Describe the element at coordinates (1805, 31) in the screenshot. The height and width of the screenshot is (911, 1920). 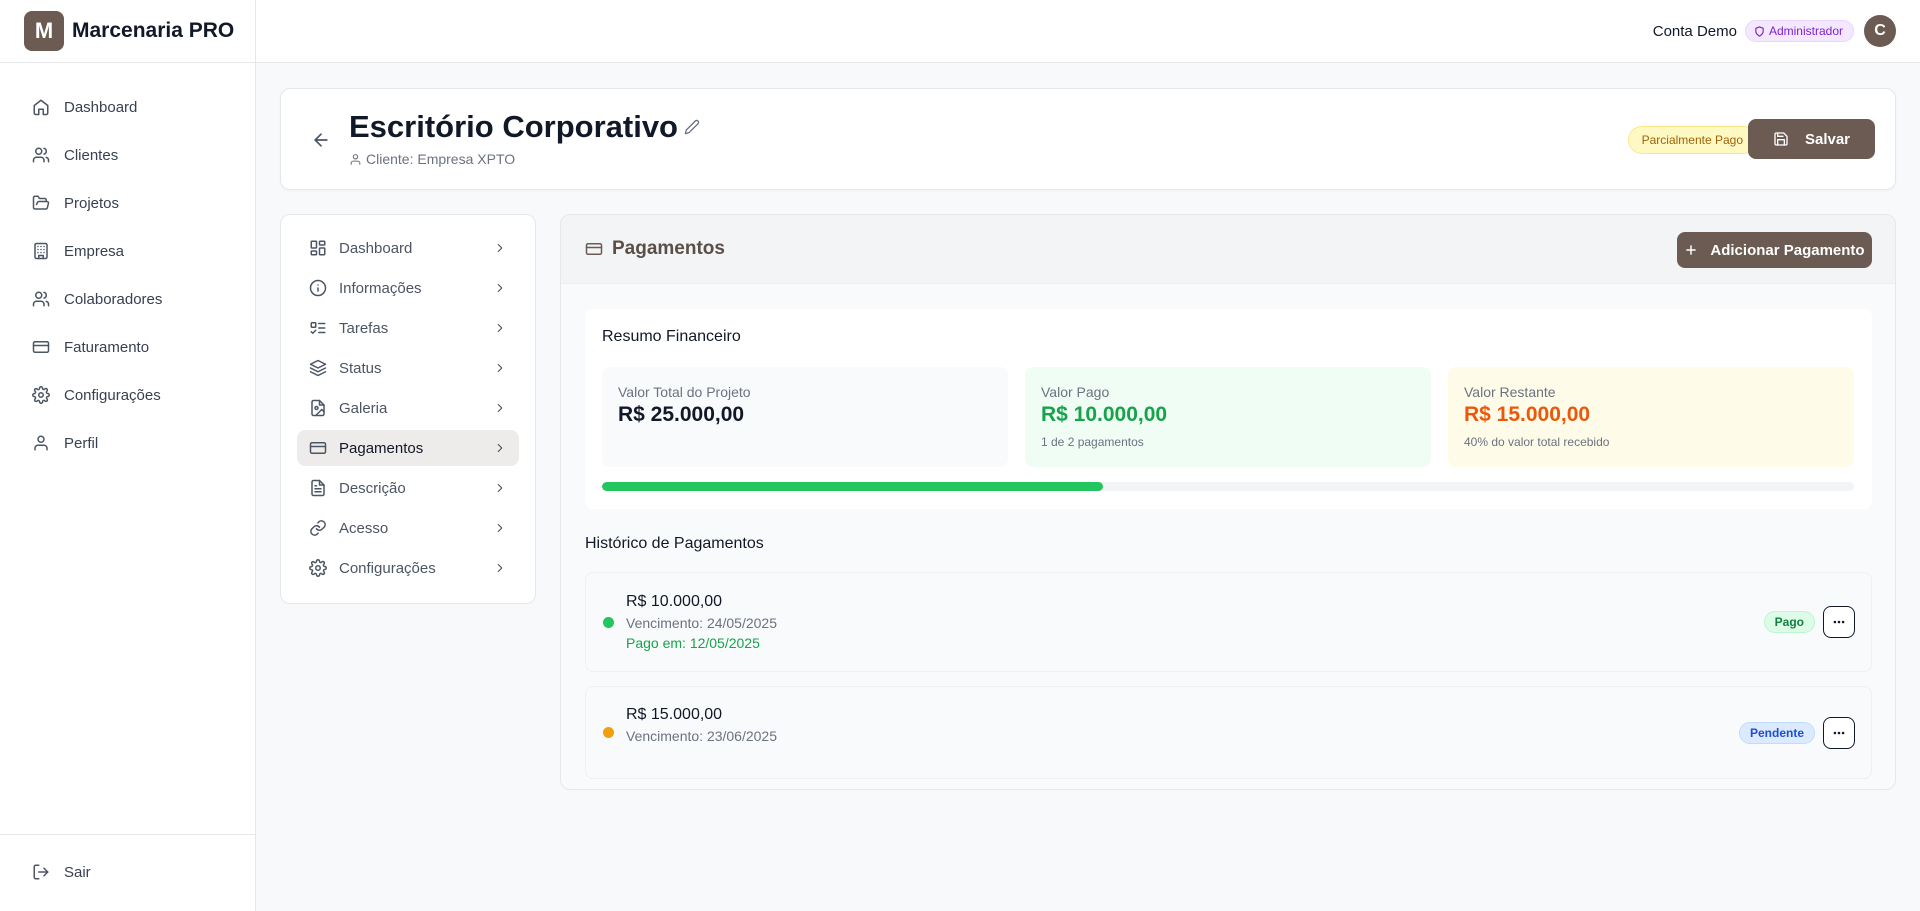
I see `role-label: Administrador` at that location.